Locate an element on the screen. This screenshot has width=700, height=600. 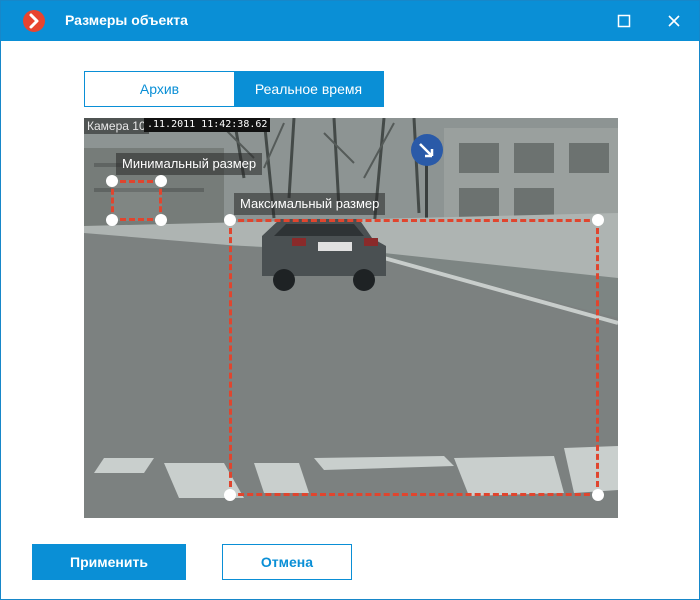
min-size-label: Минимальный размер is located at coordinates (189, 164).